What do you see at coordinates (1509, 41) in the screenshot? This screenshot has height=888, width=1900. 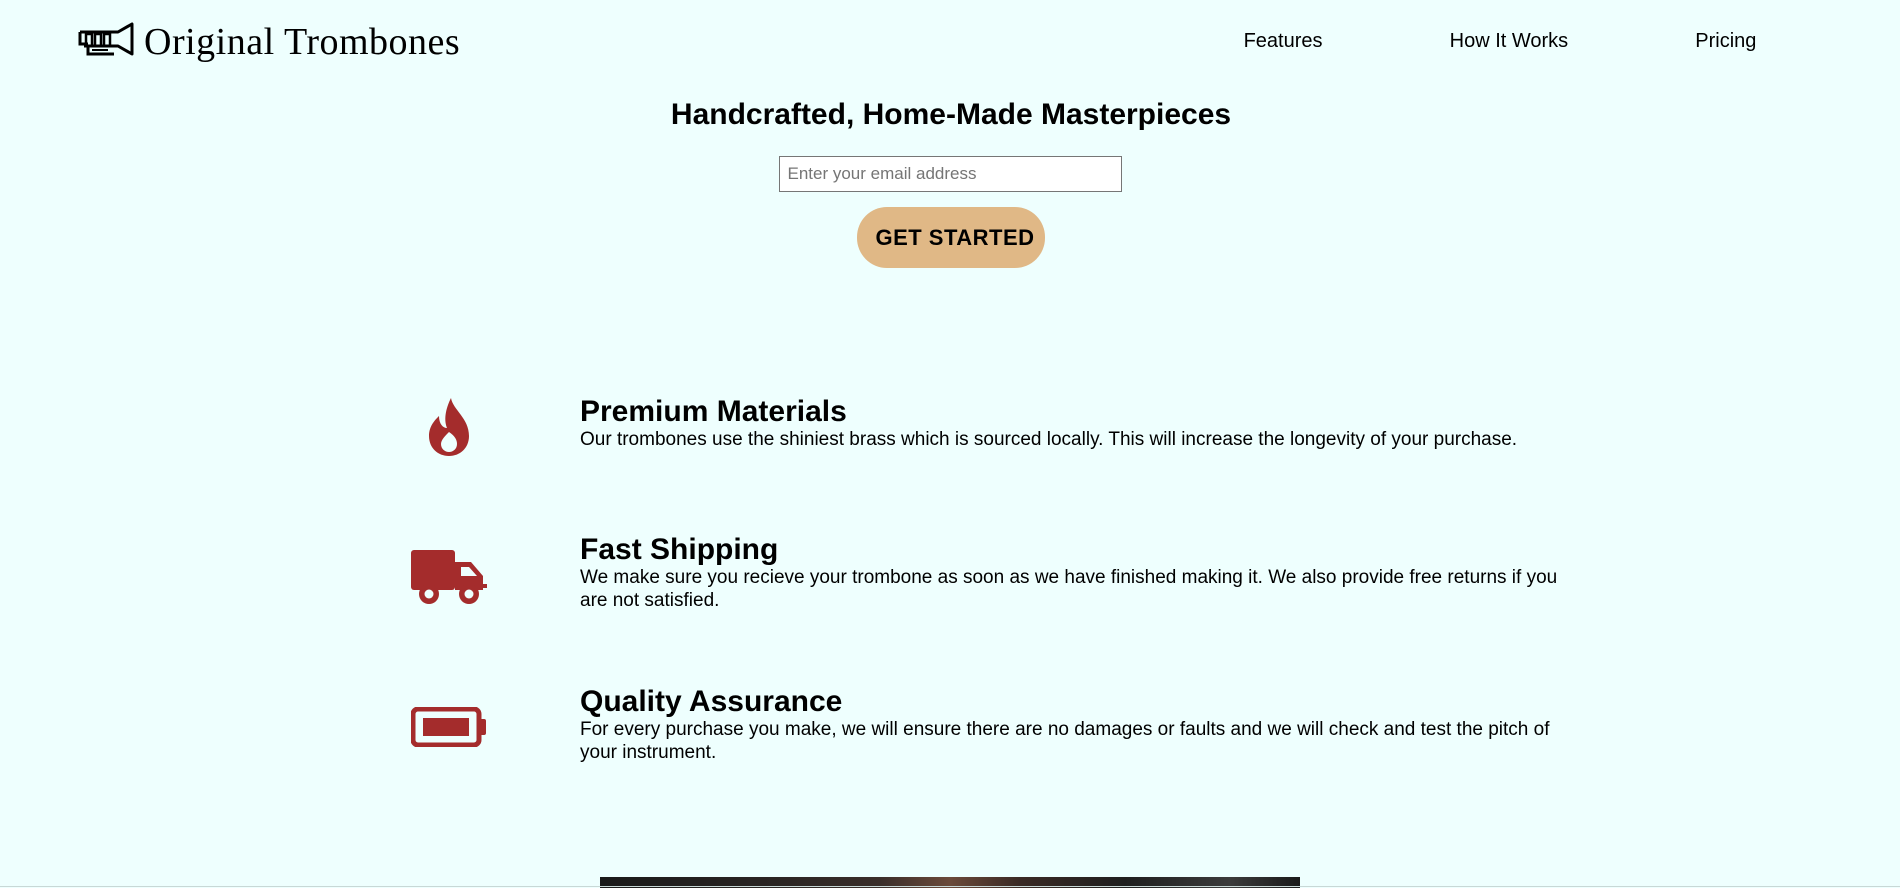 I see `nav-link-how-it-works: How It Works` at bounding box center [1509, 41].